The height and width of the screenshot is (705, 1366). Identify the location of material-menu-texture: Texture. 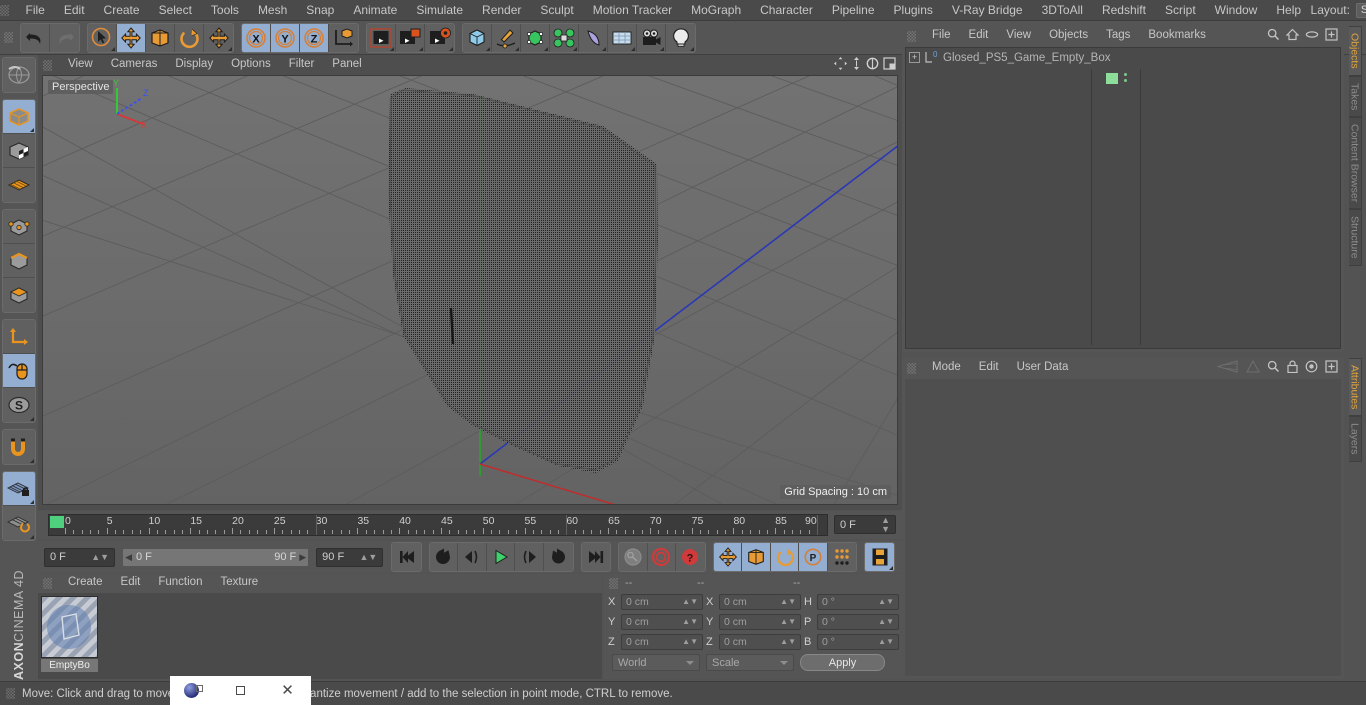
(239, 583).